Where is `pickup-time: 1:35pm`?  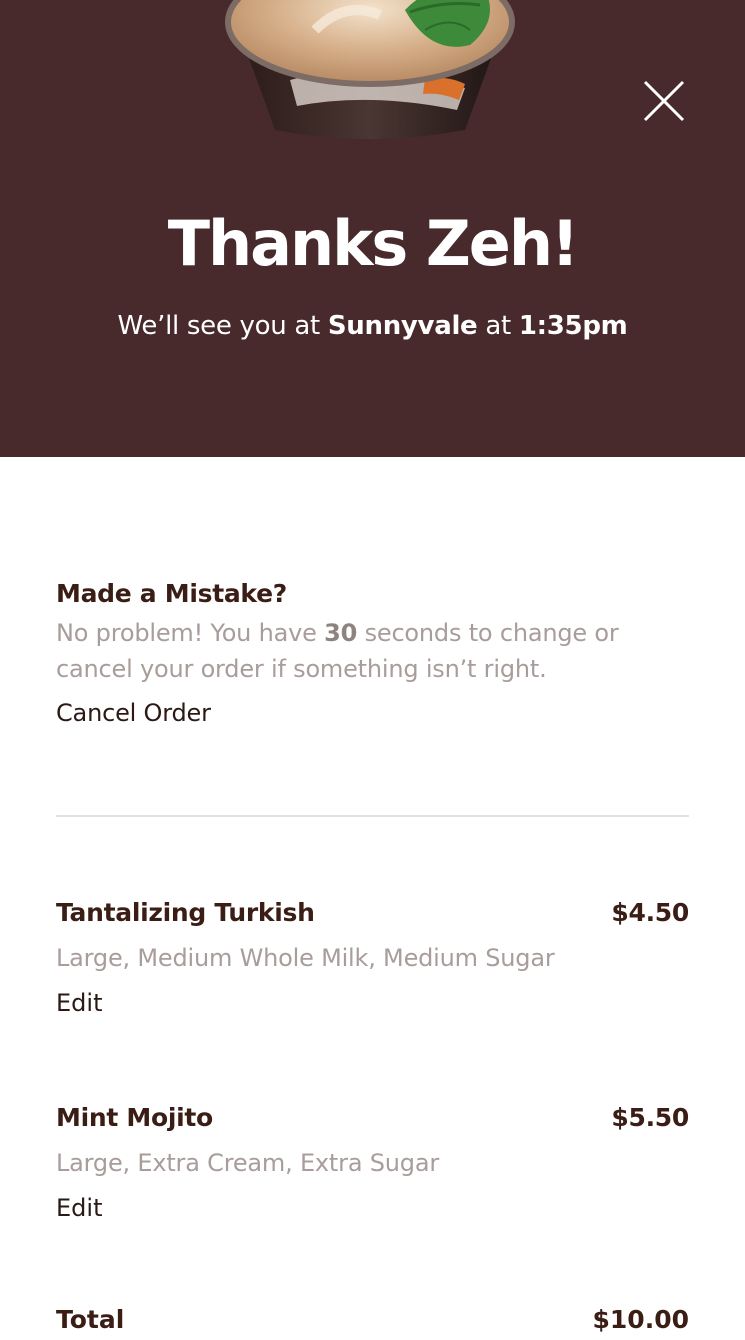
pickup-time: 1:35pm is located at coordinates (573, 326).